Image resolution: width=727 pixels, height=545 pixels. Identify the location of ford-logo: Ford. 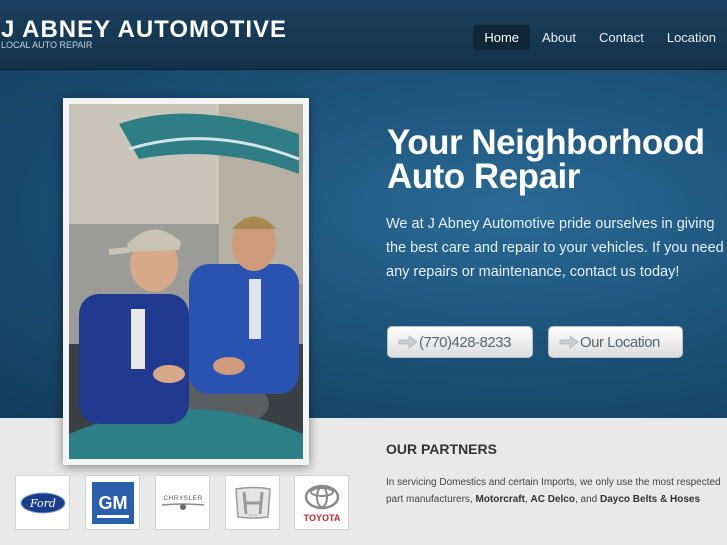
(42, 502).